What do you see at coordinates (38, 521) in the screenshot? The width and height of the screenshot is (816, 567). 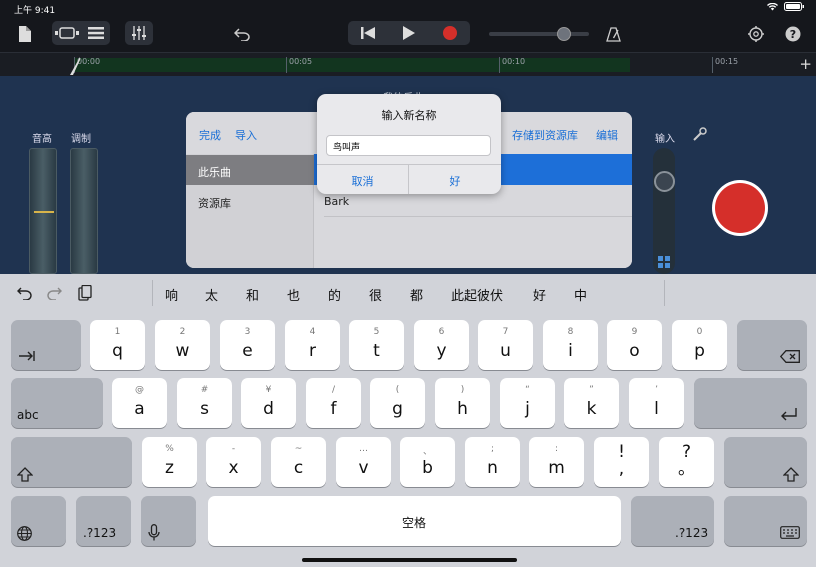 I see `globe-key` at bounding box center [38, 521].